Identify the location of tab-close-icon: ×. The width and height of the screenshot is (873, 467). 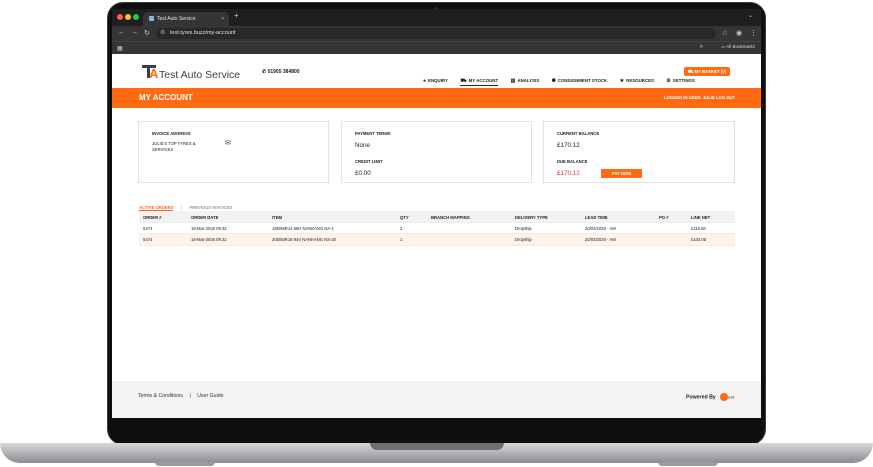
(222, 19).